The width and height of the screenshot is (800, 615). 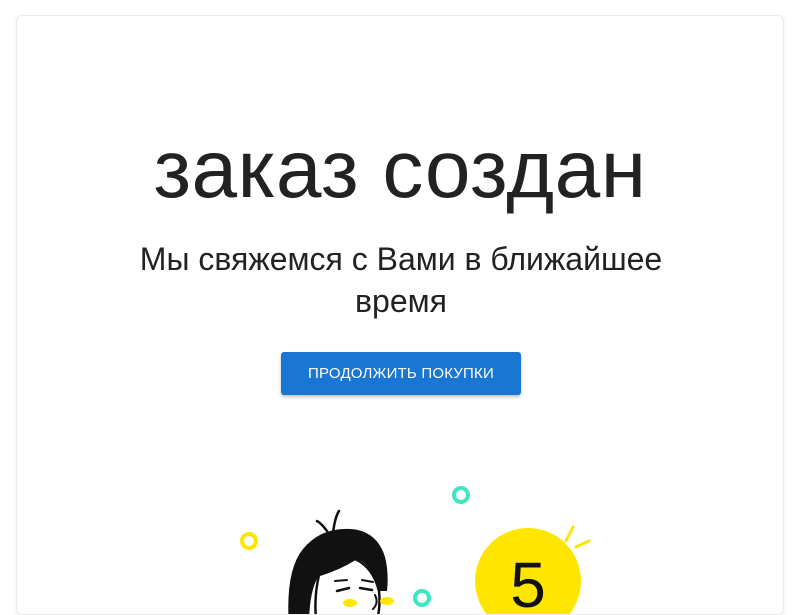 What do you see at coordinates (528, 582) in the screenshot?
I see `coin-number: 5` at bounding box center [528, 582].